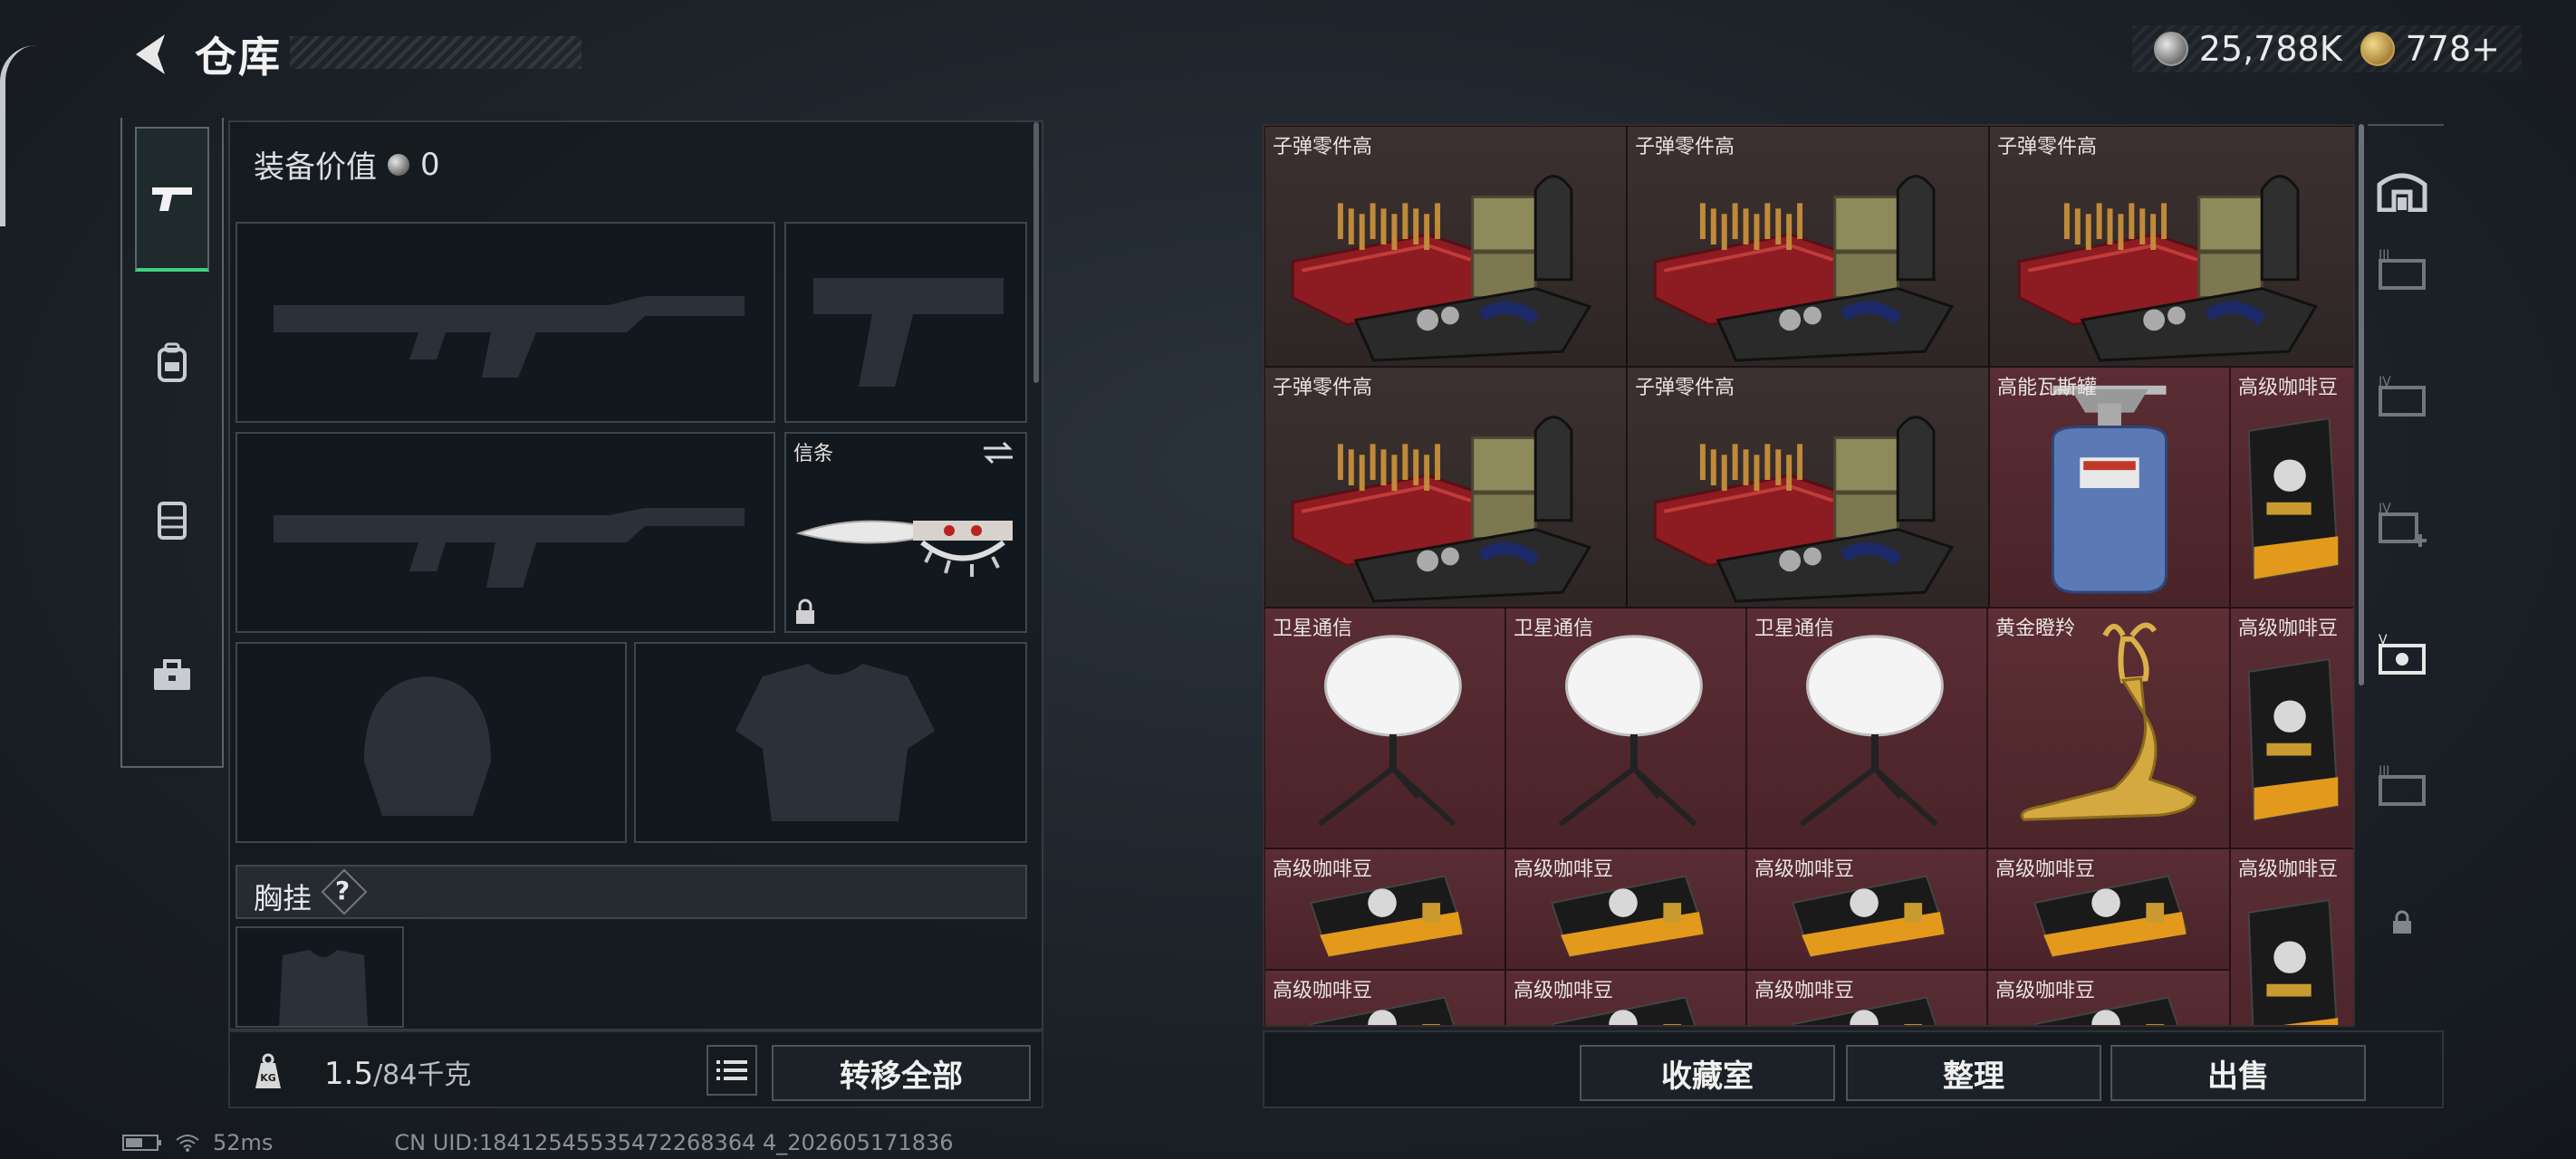  I want to click on equipment-value-amount: 0, so click(430, 164).